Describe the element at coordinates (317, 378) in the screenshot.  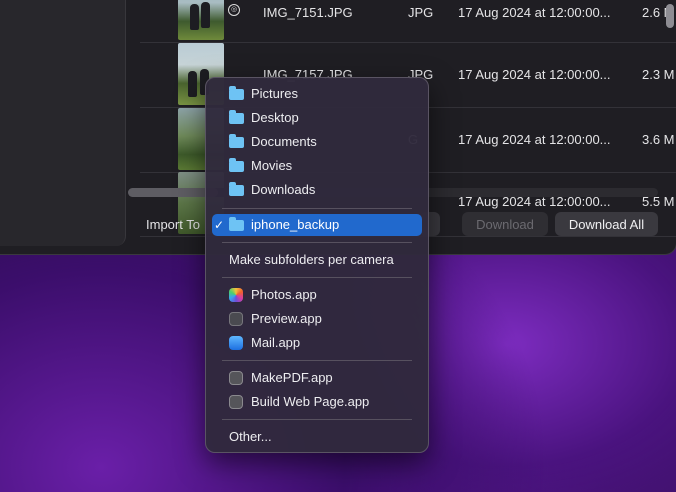
I see `menu-item-makepdf-app: MakePDF.app` at that location.